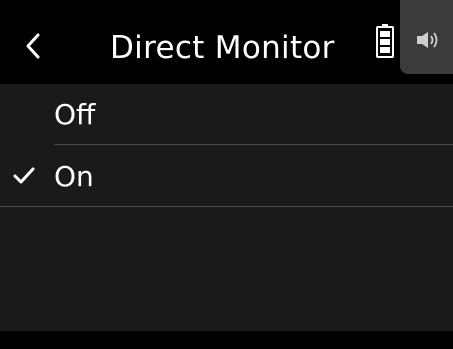  What do you see at coordinates (226, 340) in the screenshot?
I see `bottom-bar` at bounding box center [226, 340].